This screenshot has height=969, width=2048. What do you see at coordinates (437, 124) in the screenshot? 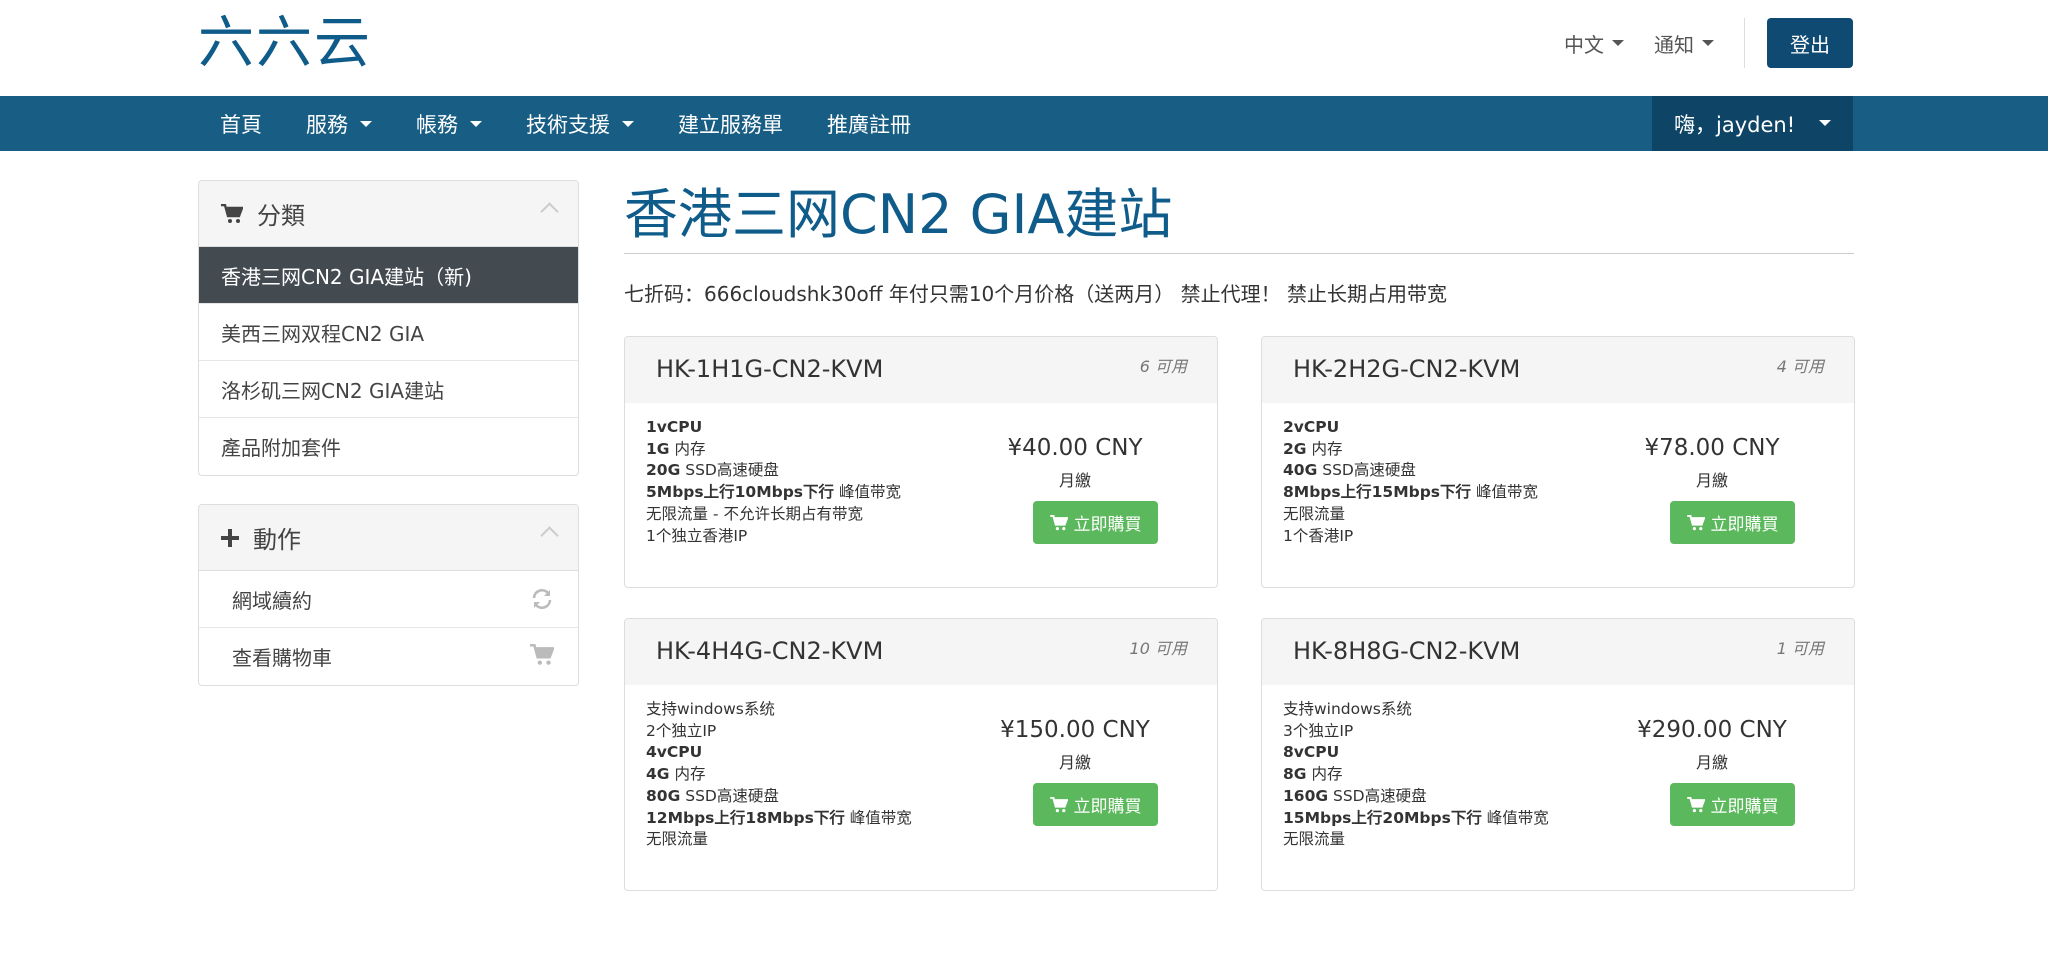
I see `nav-item-label: 帳務` at bounding box center [437, 124].